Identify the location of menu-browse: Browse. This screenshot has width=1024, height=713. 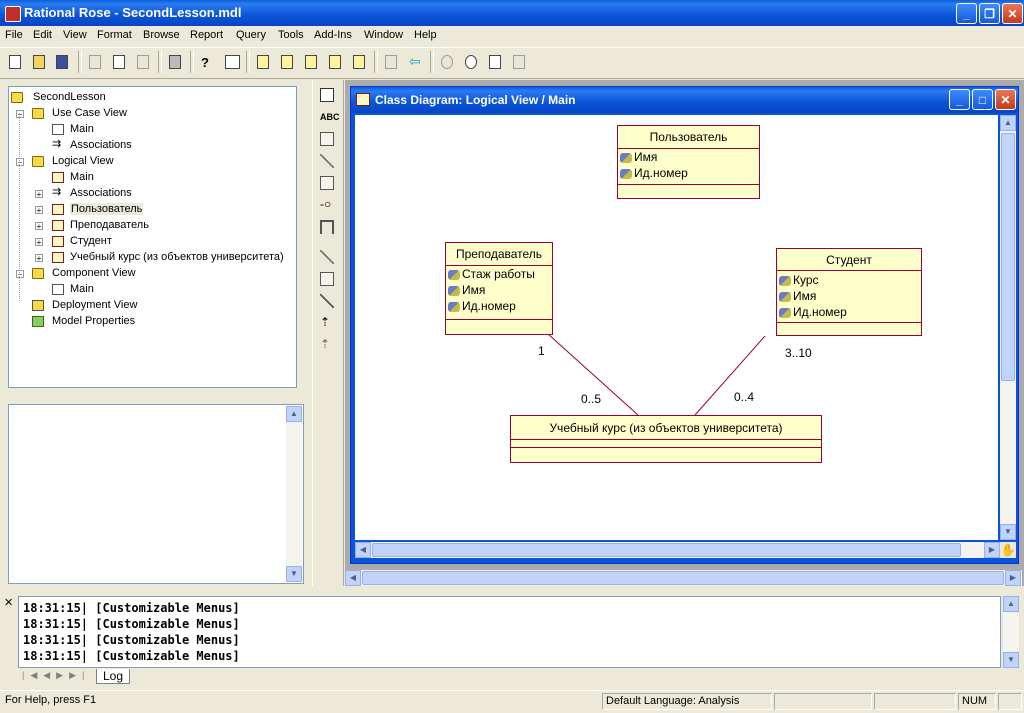
(161, 35).